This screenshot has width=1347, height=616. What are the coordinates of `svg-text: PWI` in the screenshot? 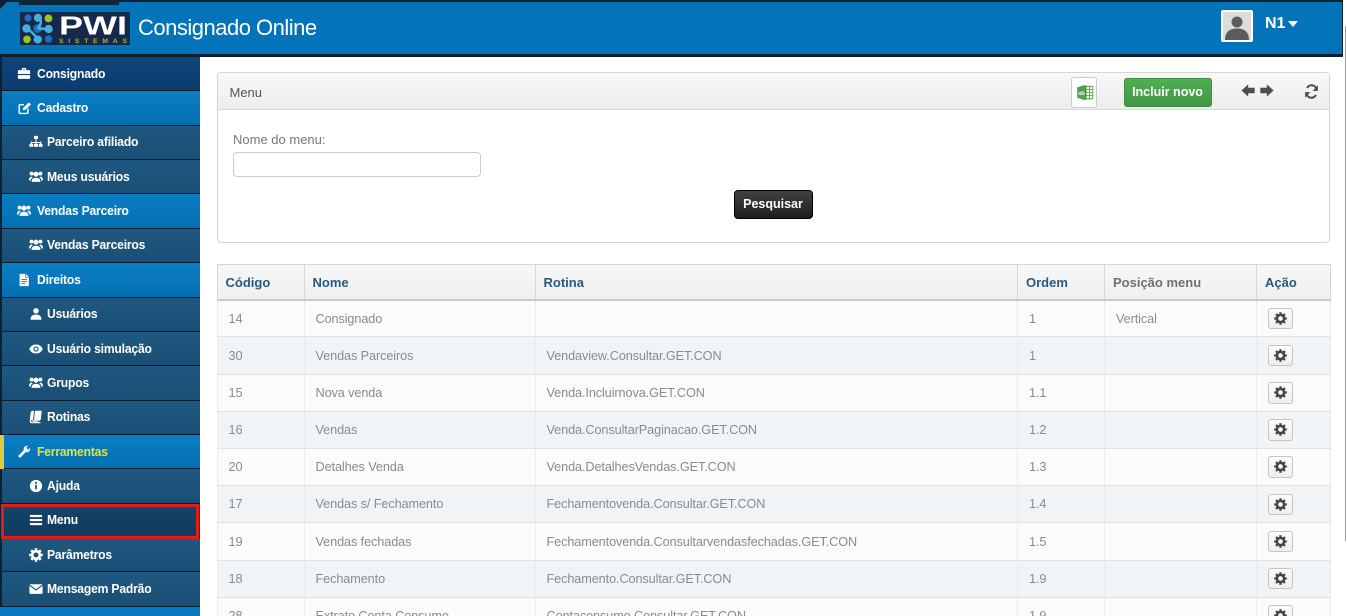 It's located at (93, 26).